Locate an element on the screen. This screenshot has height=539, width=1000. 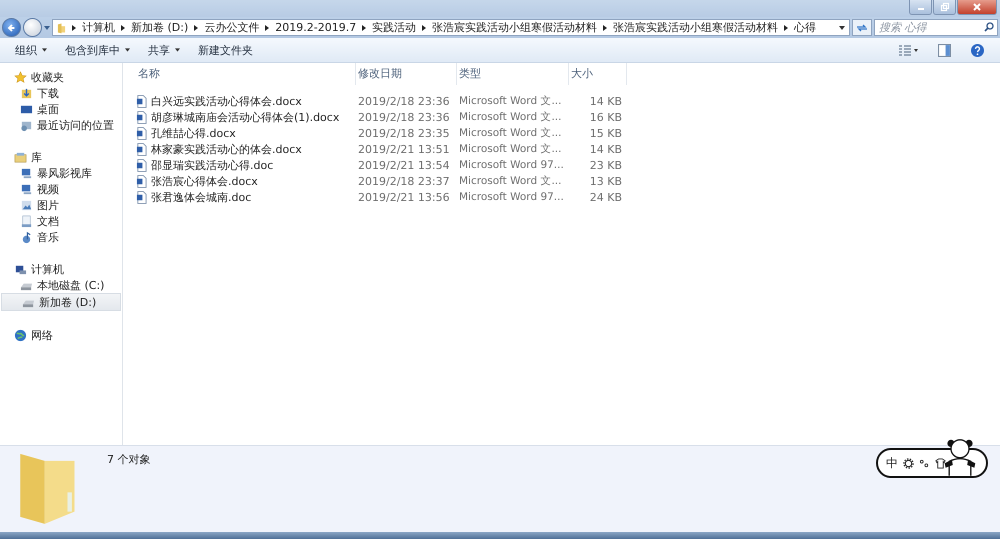
nav-item: 下载 is located at coordinates (61, 93).